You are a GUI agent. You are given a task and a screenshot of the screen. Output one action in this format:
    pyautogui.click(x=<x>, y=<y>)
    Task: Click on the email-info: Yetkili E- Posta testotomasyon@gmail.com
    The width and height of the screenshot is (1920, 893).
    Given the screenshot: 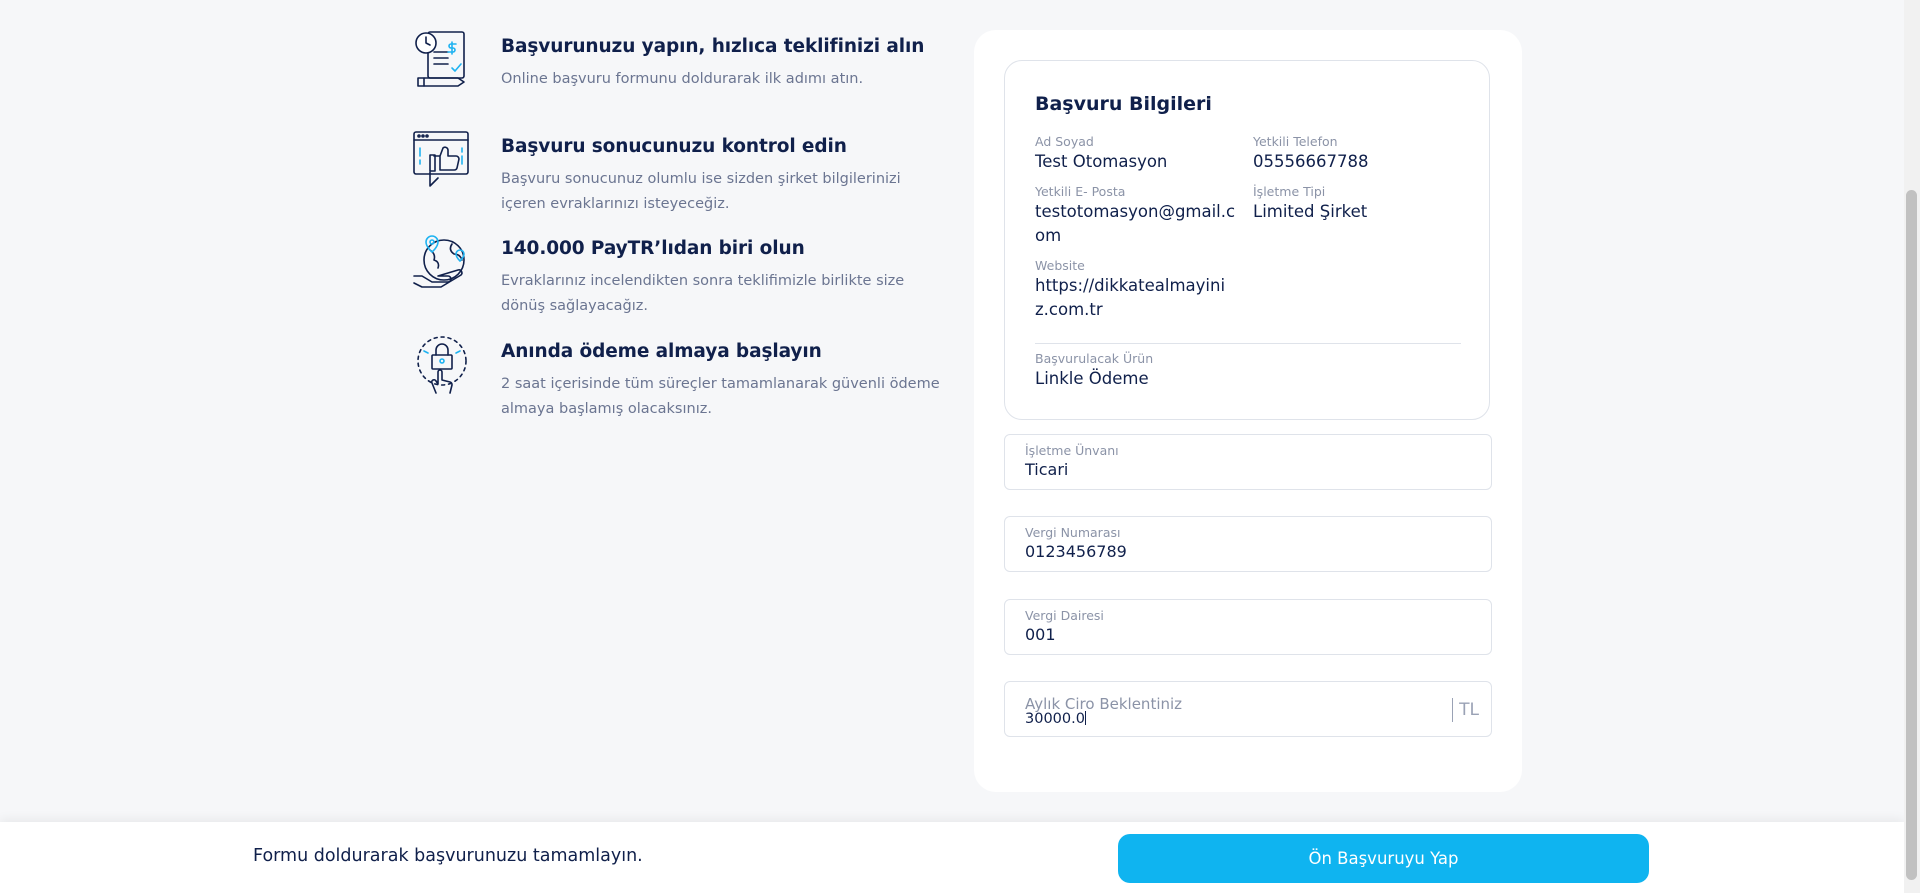 What is the action you would take?
    pyautogui.click(x=1136, y=216)
    